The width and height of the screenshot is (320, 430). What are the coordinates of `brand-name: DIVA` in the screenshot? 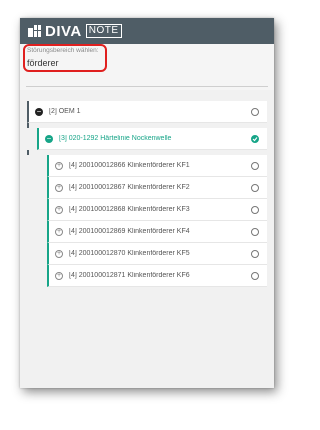 It's located at (63, 31).